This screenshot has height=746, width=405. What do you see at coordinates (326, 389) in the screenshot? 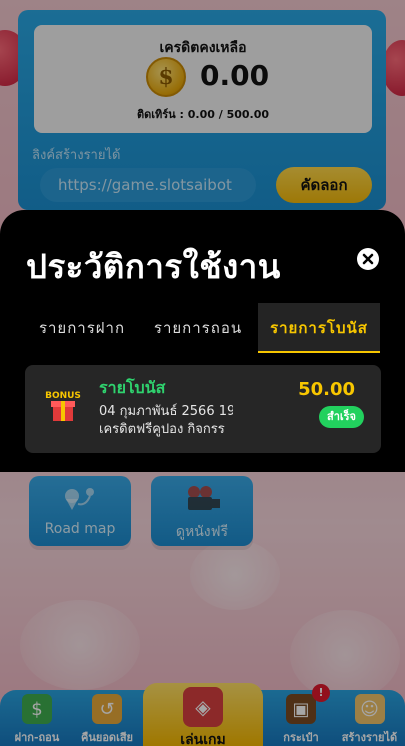
I see `history-amount: 50.00` at bounding box center [326, 389].